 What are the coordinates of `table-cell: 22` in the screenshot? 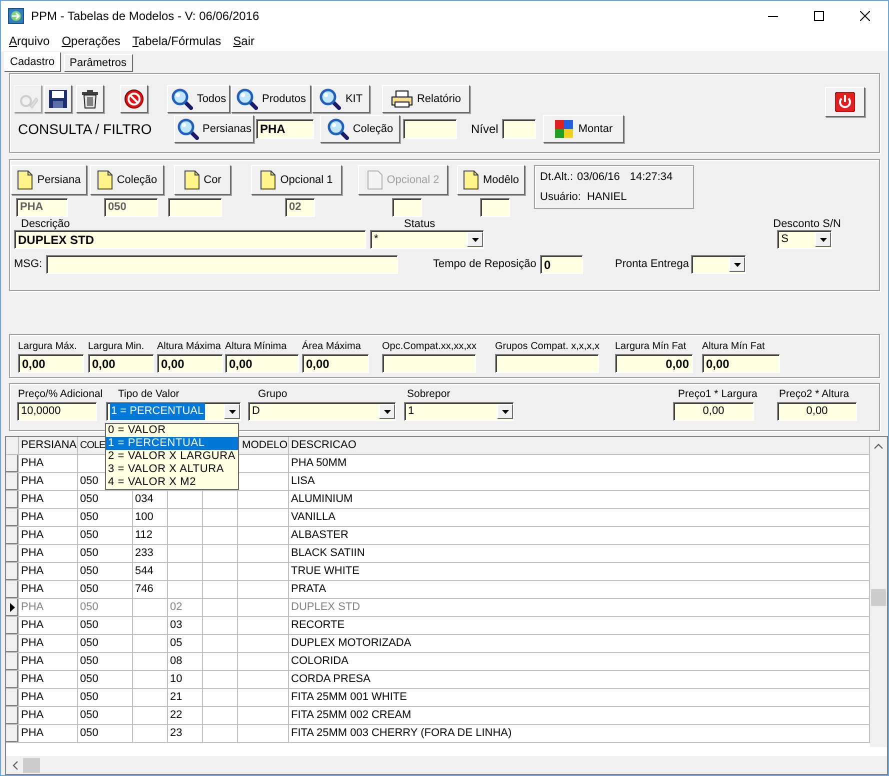 It's located at (185, 716).